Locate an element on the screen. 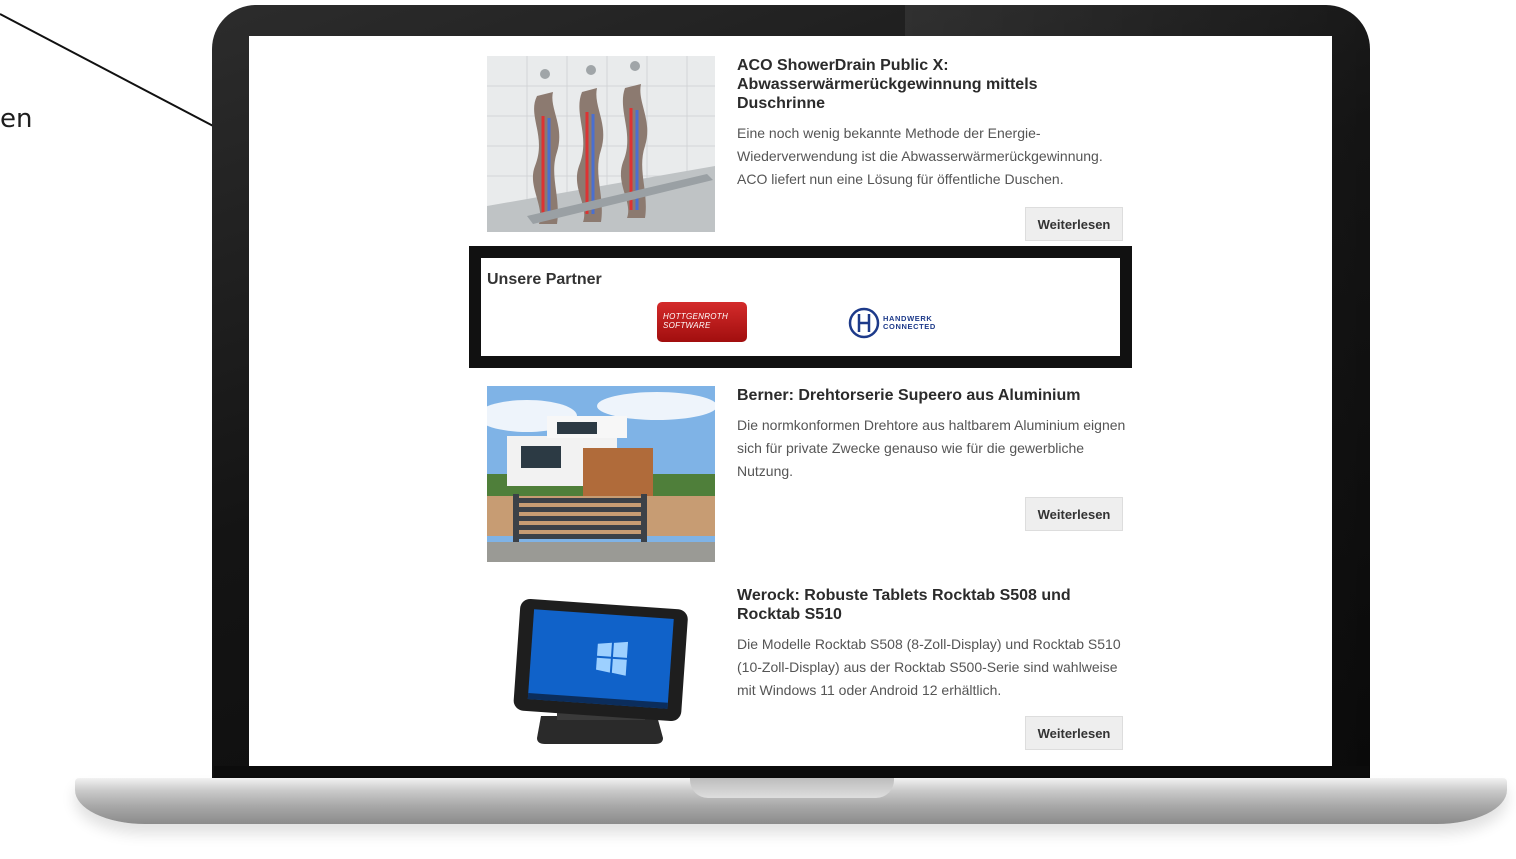 This screenshot has width=1516, height=859. article-image-tablet is located at coordinates (601, 674).